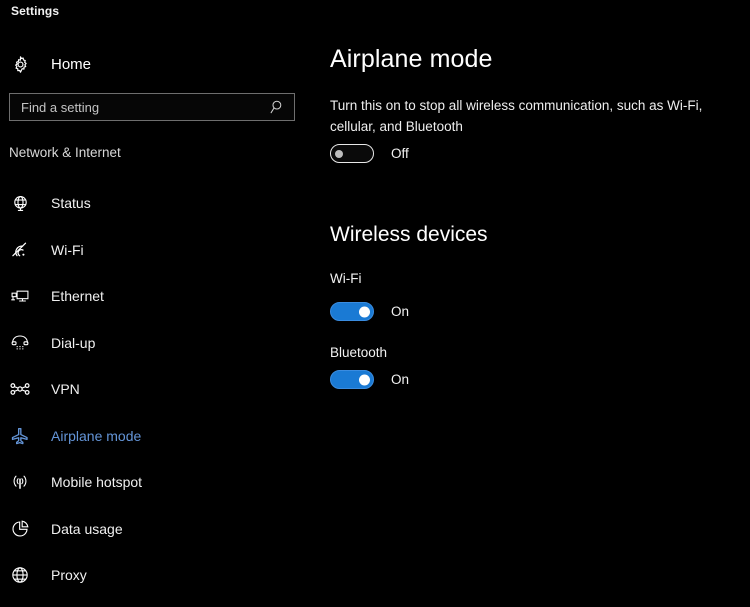 This screenshot has width=750, height=607. I want to click on sidebar-item-status: Status, so click(155, 203).